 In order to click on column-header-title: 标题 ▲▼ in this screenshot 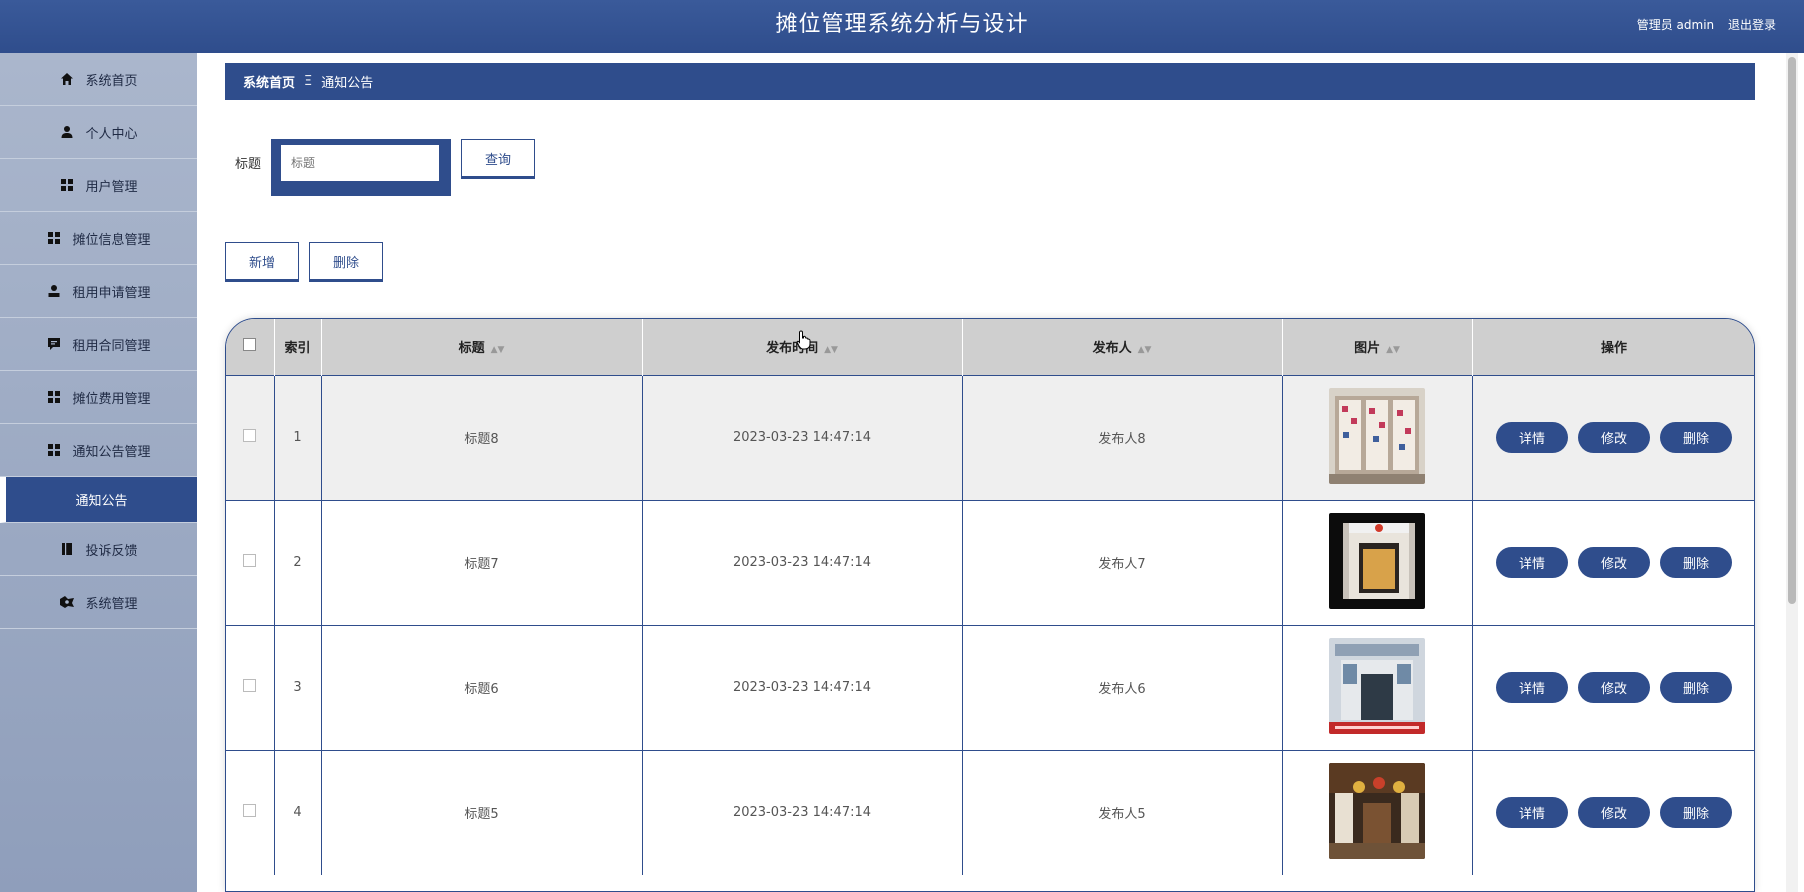, I will do `click(482, 347)`.